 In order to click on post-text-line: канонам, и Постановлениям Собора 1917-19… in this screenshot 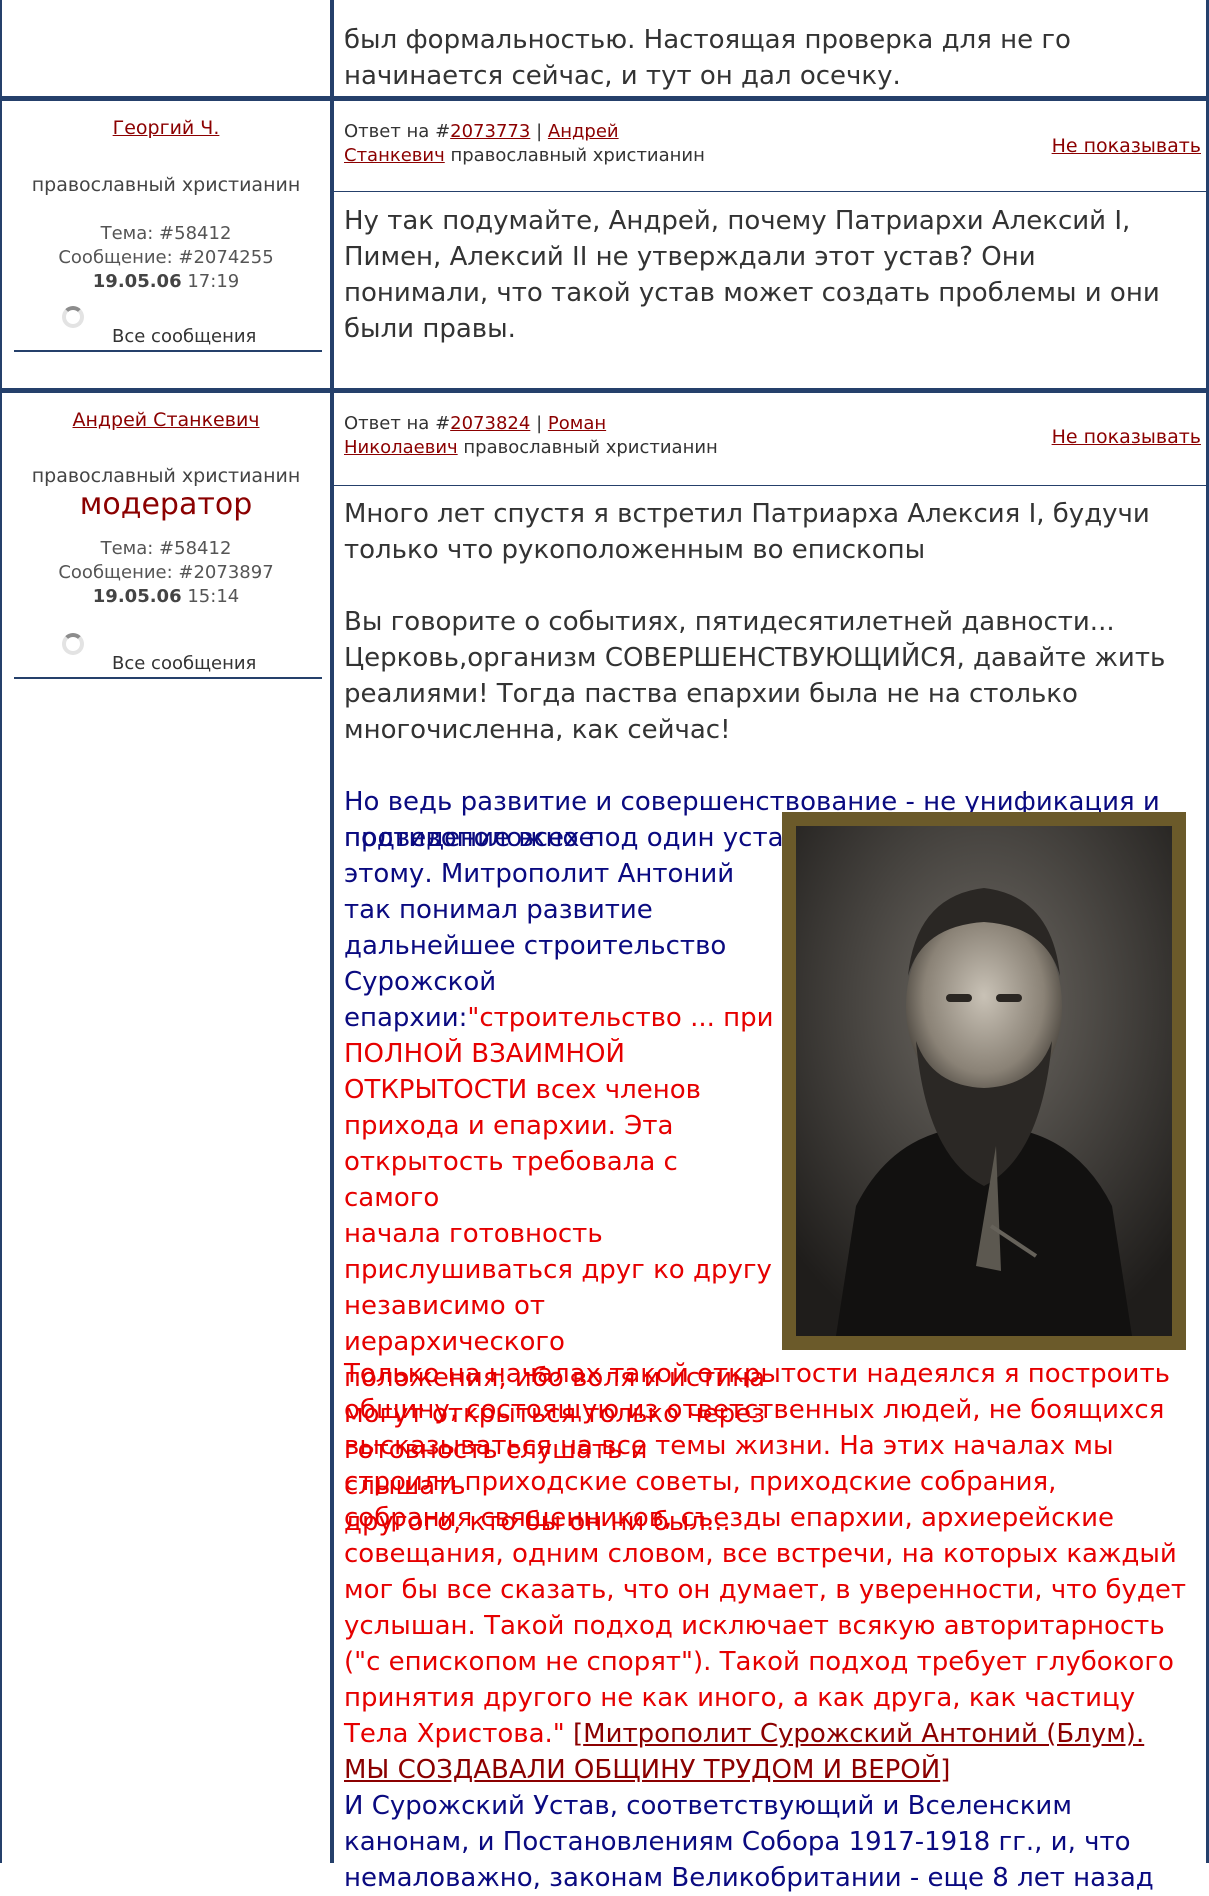, I will do `click(737, 1842)`.